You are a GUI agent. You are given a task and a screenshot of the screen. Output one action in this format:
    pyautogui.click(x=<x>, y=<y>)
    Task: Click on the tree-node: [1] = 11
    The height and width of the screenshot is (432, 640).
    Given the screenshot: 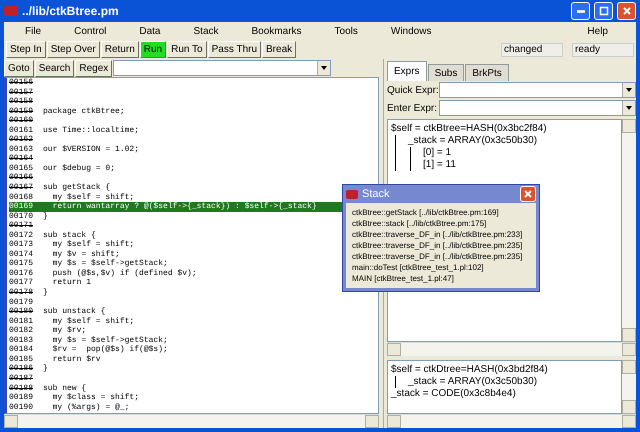 What is the action you would take?
    pyautogui.click(x=438, y=164)
    